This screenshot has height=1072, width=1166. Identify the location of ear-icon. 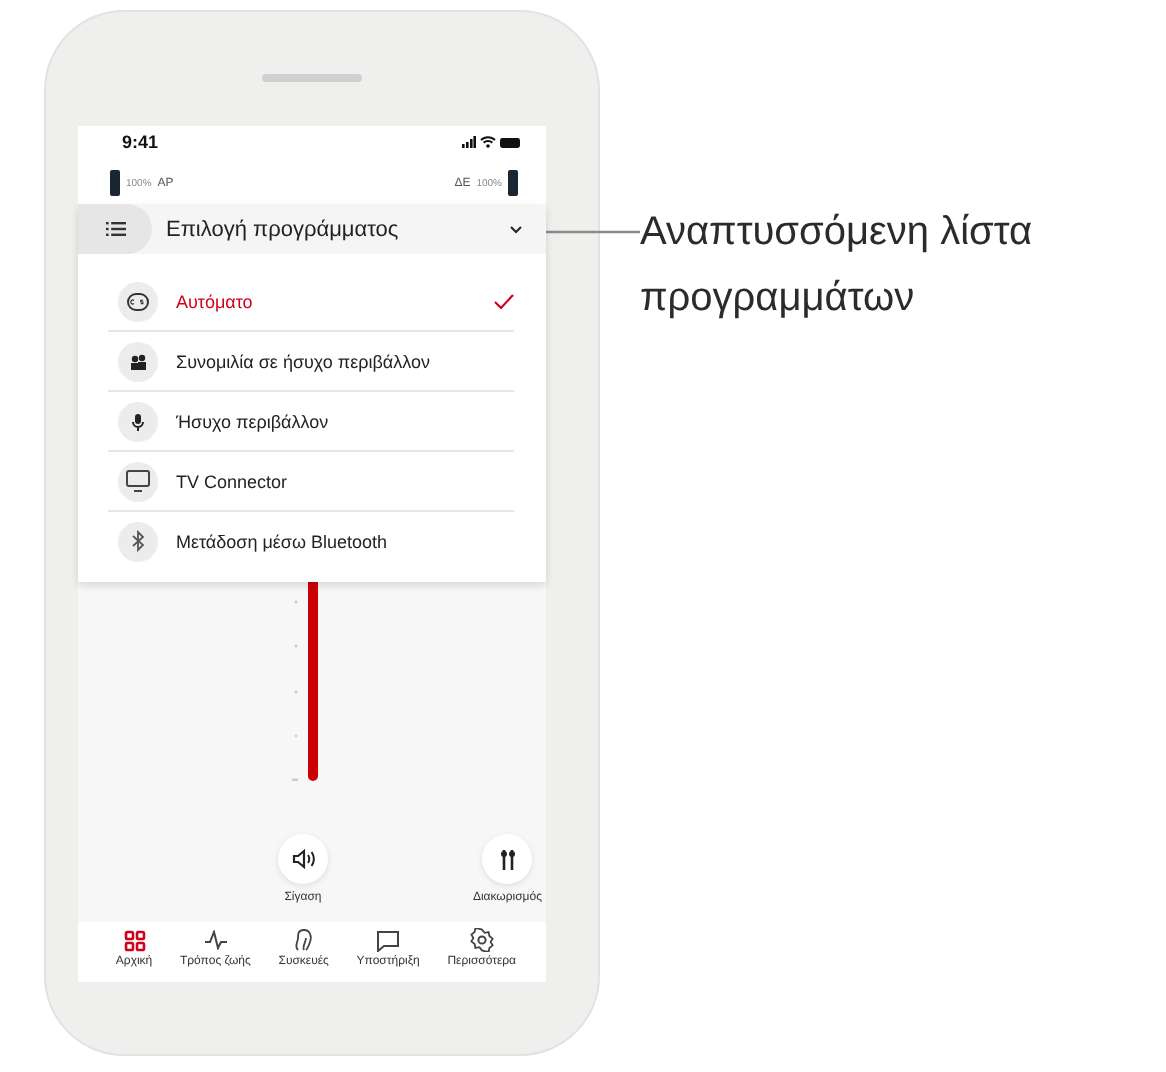
(303, 940).